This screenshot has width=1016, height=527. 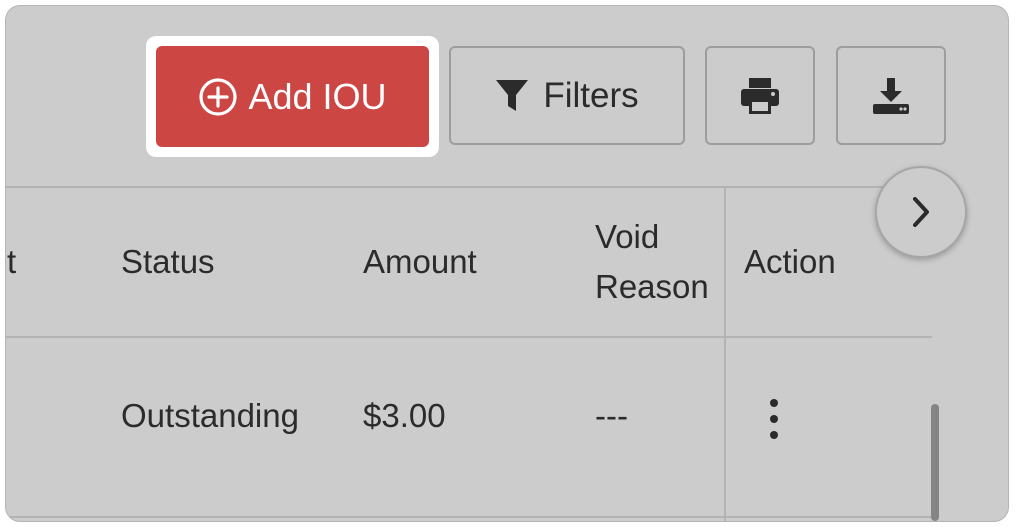 What do you see at coordinates (591, 95) in the screenshot?
I see `filters-label: Filters` at bounding box center [591, 95].